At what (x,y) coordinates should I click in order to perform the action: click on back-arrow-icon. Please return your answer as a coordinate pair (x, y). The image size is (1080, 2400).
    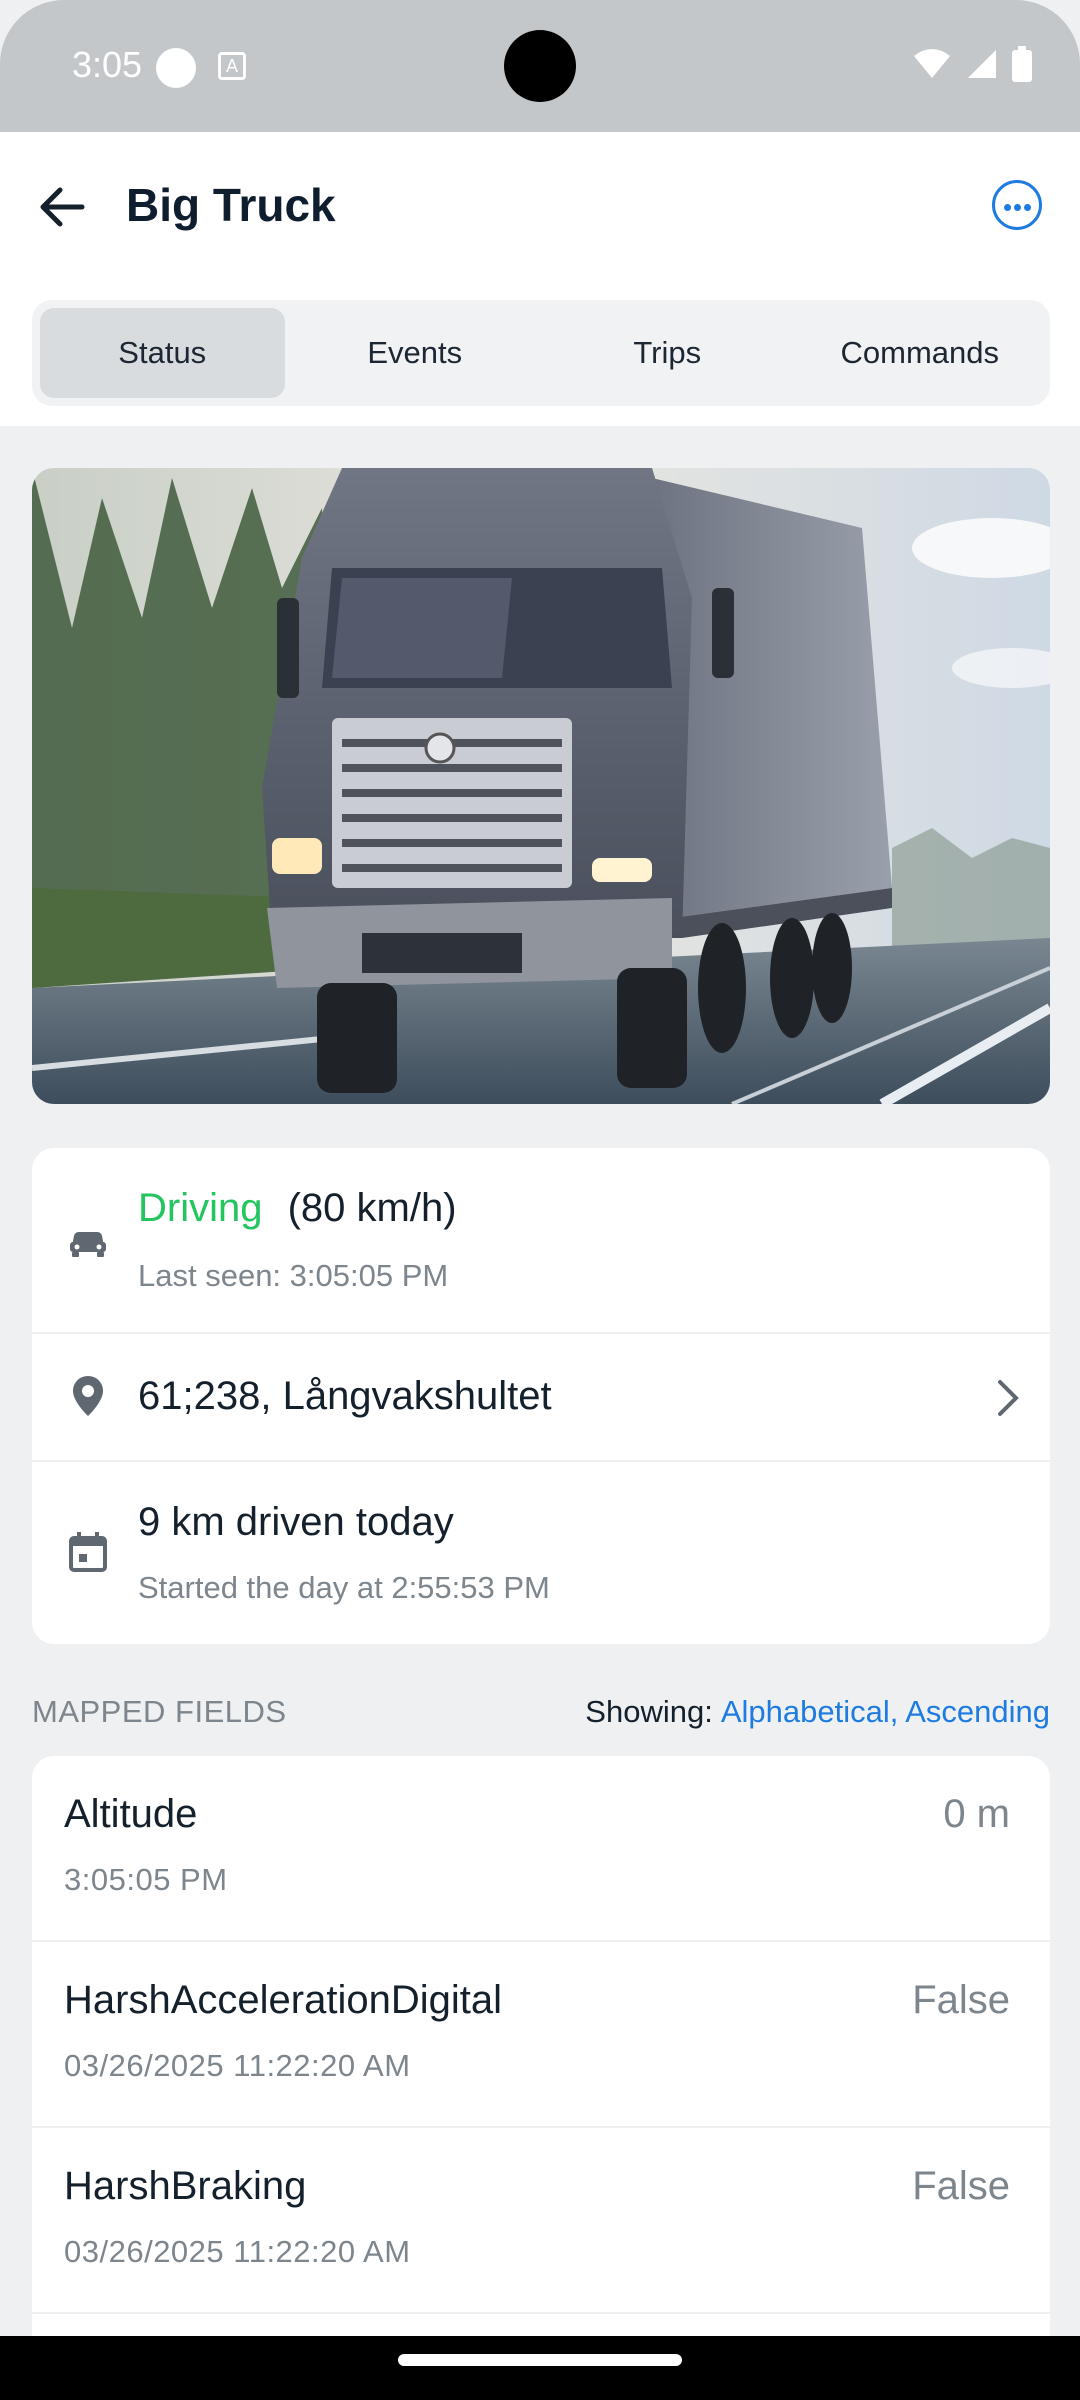
    Looking at the image, I should click on (63, 207).